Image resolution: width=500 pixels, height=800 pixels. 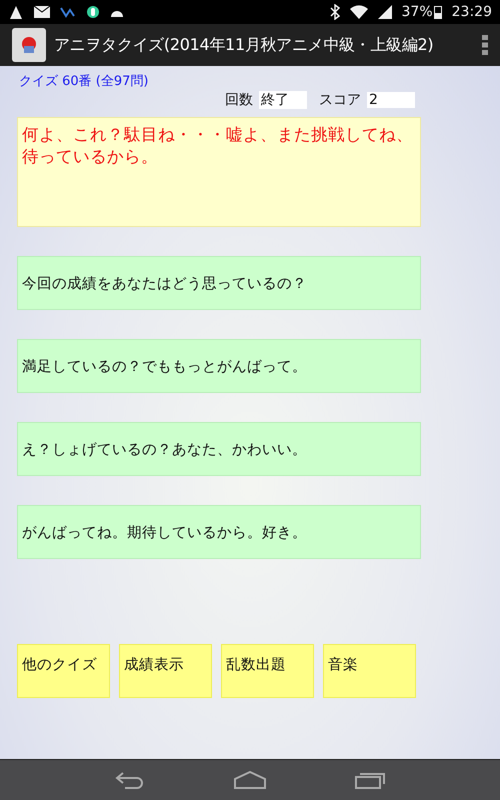 What do you see at coordinates (359, 12) in the screenshot?
I see `wifi-icon` at bounding box center [359, 12].